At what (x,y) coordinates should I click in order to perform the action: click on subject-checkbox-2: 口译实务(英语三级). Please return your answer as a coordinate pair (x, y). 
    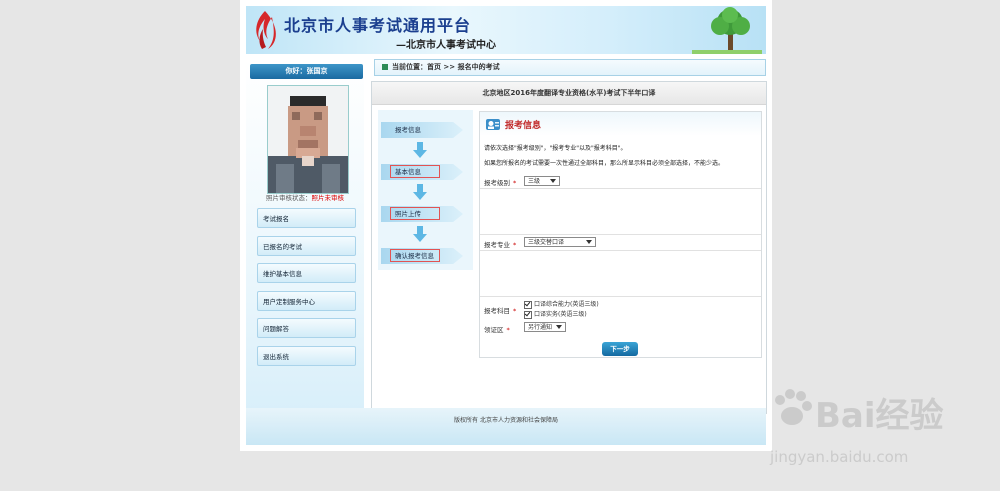
    Looking at the image, I should click on (555, 314).